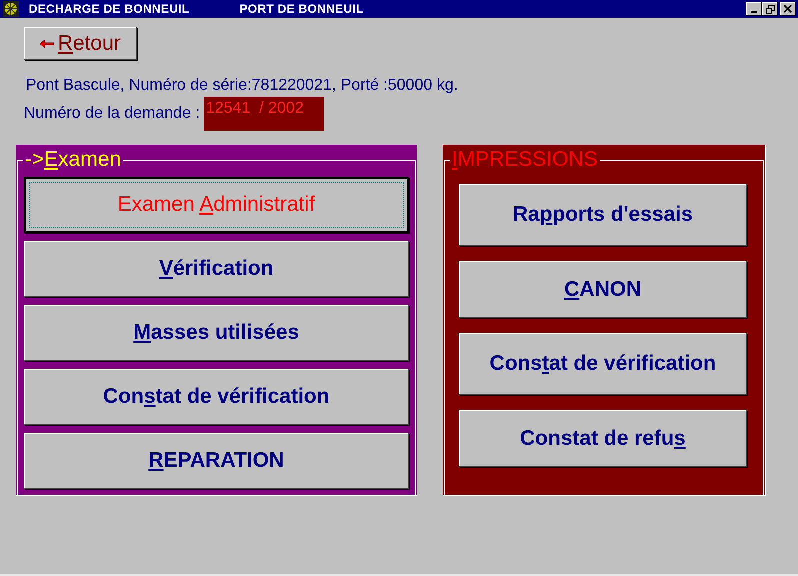 This screenshot has width=798, height=576. I want to click on restore-button, so click(770, 9).